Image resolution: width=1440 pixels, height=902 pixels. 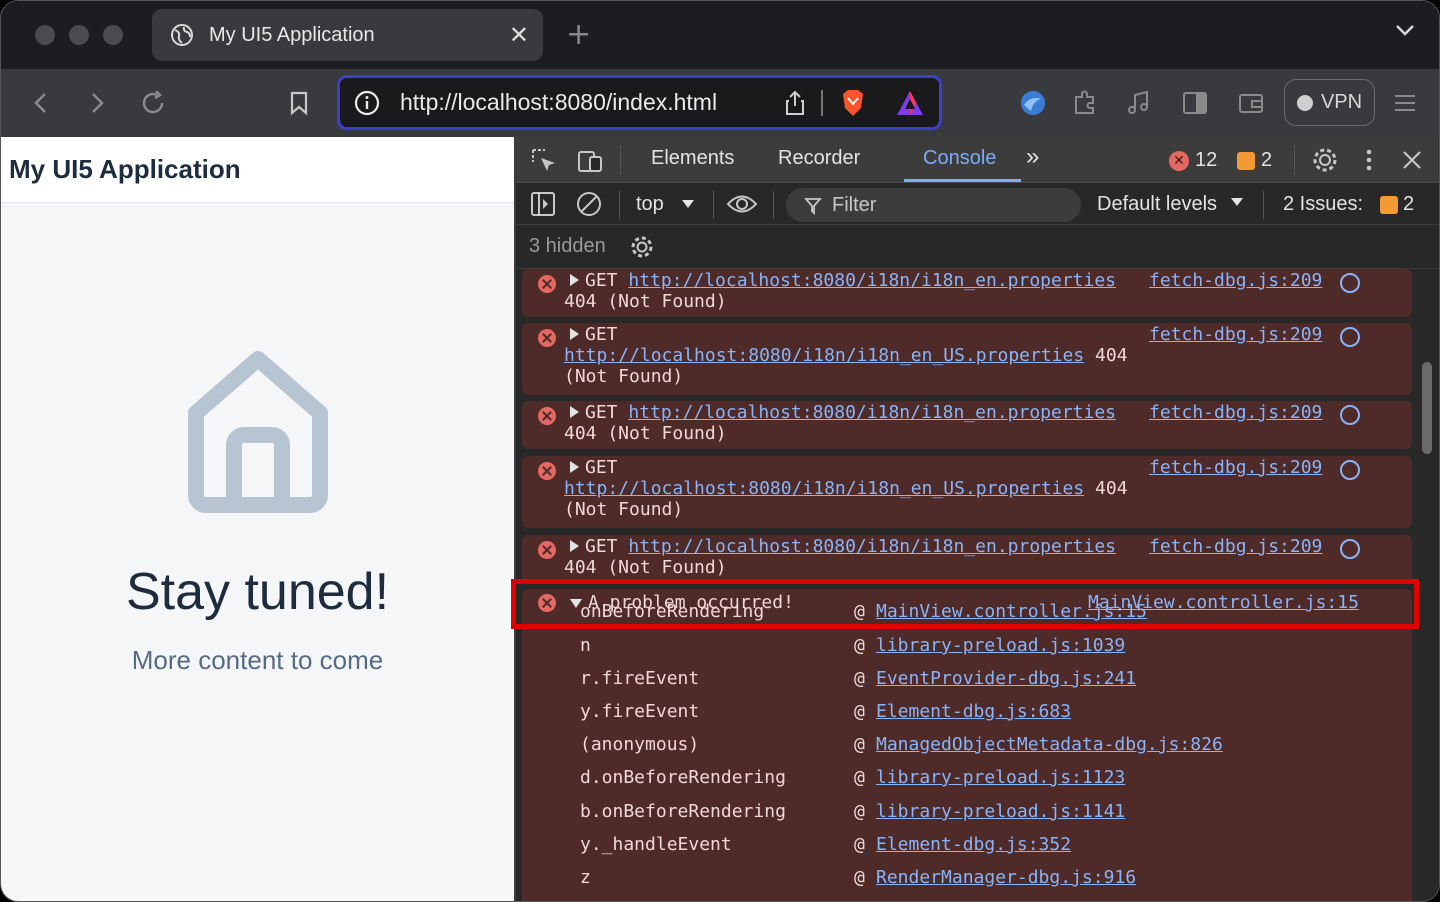 What do you see at coordinates (79, 35) in the screenshot?
I see `minimize-window-button` at bounding box center [79, 35].